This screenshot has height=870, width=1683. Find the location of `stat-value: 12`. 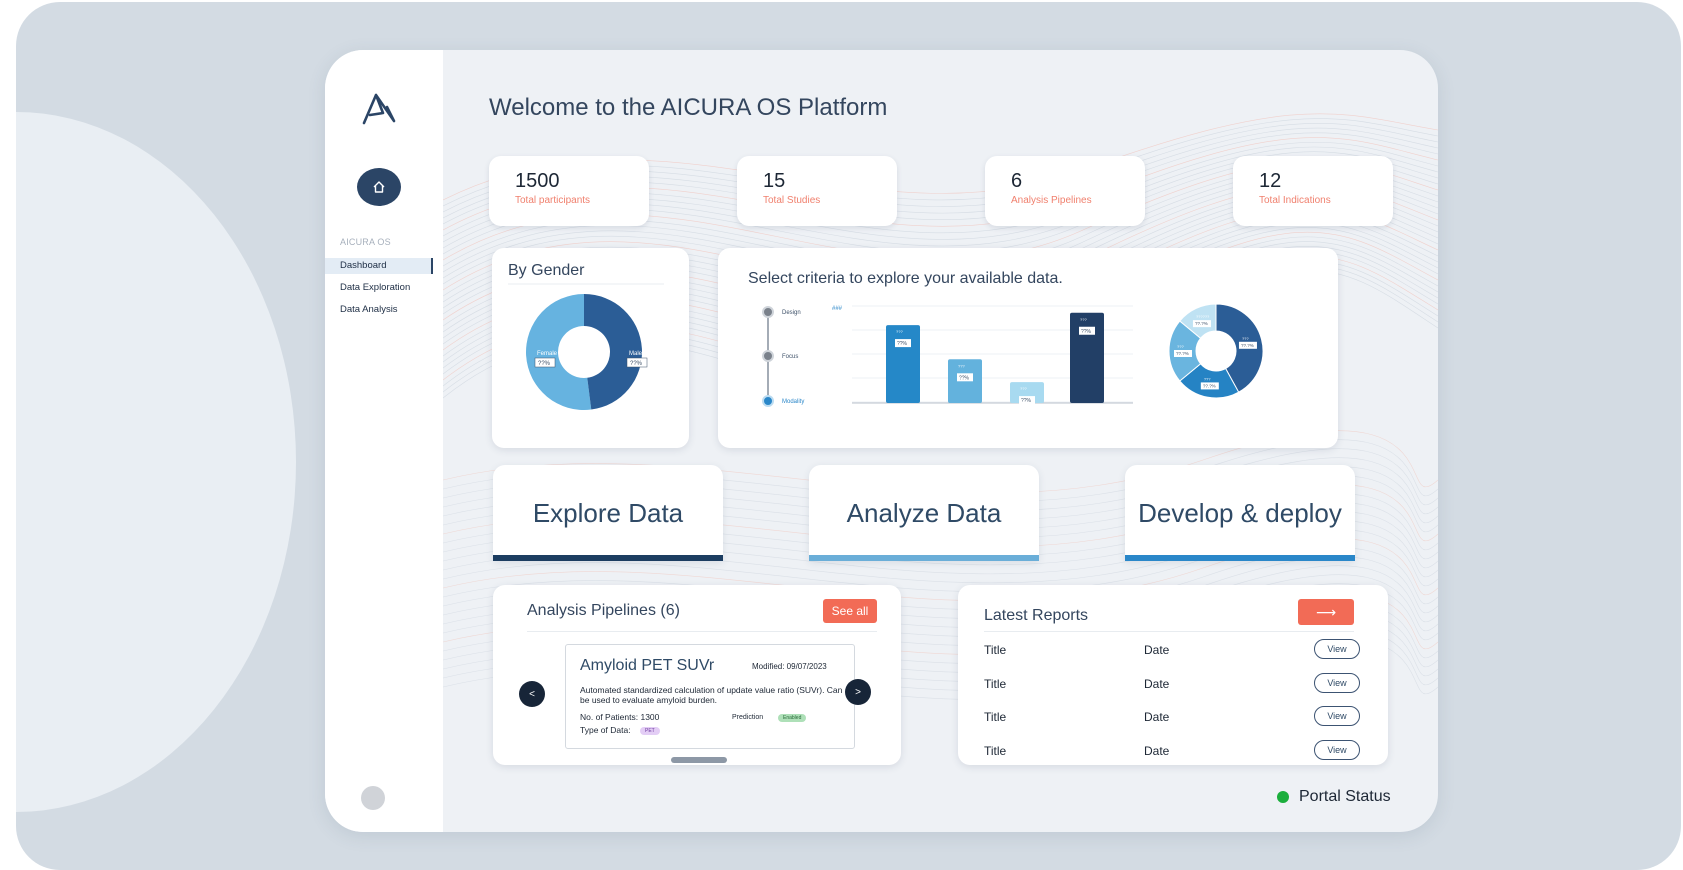

stat-value: 12 is located at coordinates (1270, 181).